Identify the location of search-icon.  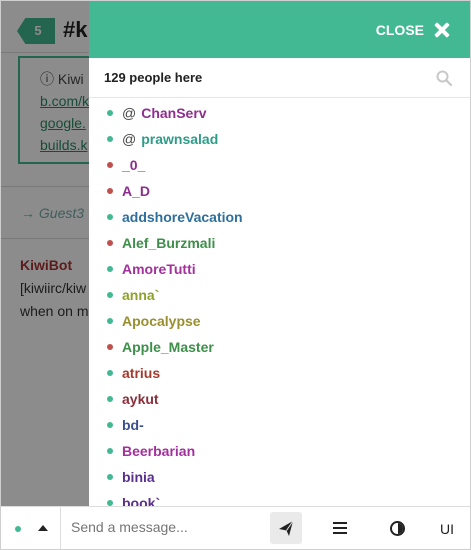
(444, 78).